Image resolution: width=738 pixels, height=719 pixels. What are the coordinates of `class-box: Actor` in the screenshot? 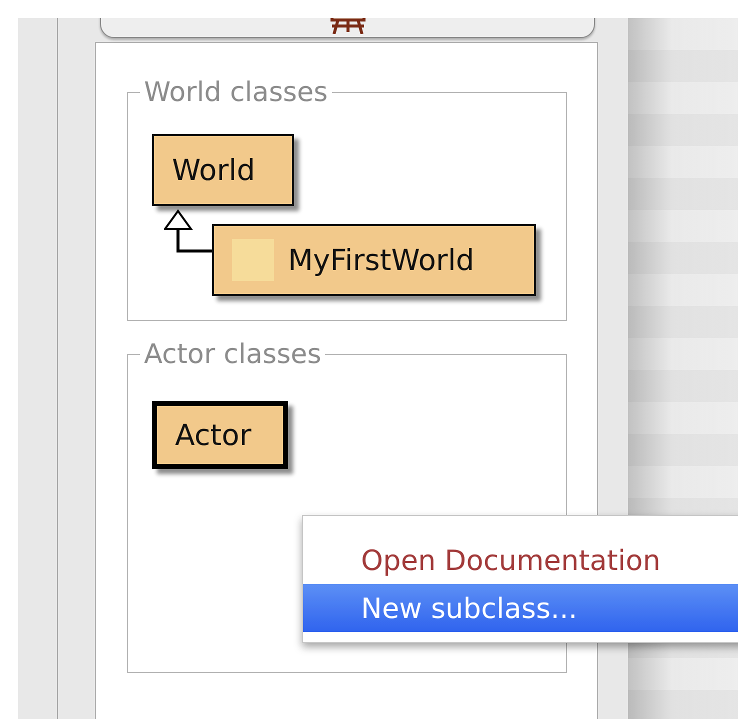 It's located at (220, 435).